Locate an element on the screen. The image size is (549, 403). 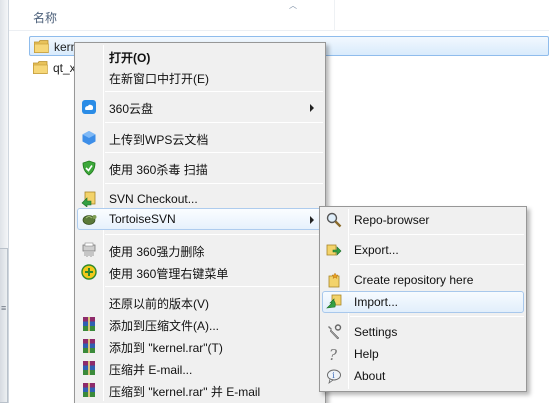
cloud-icon is located at coordinates (89, 107).